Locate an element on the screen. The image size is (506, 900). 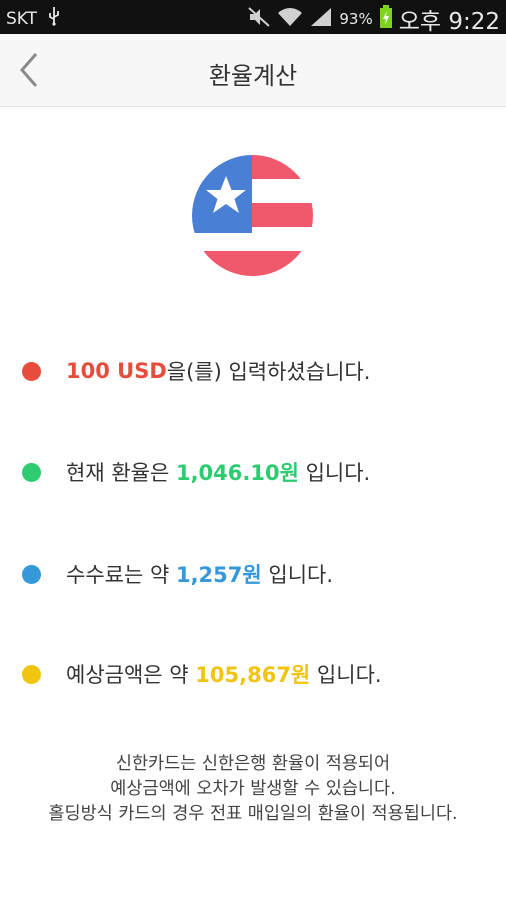
battery-percent: 93% is located at coordinates (356, 19).